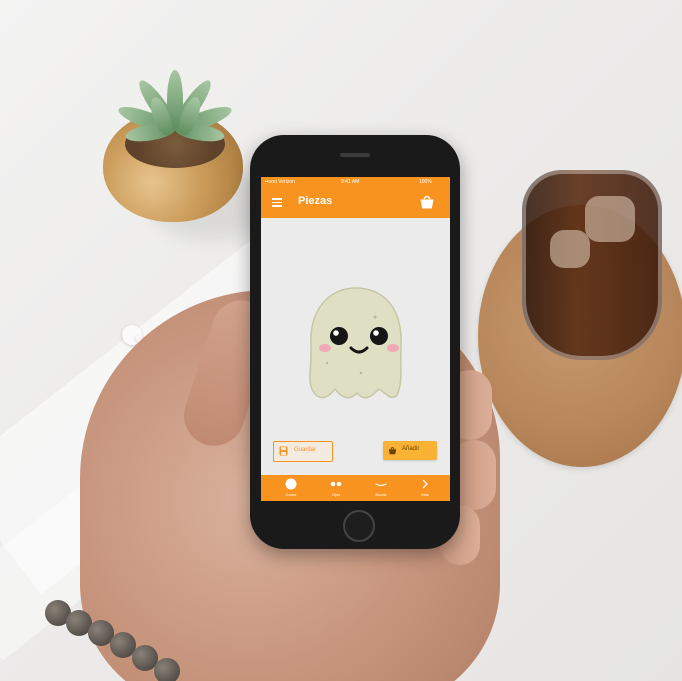  Describe the element at coordinates (315, 201) in the screenshot. I see `page-title: Piezas` at that location.